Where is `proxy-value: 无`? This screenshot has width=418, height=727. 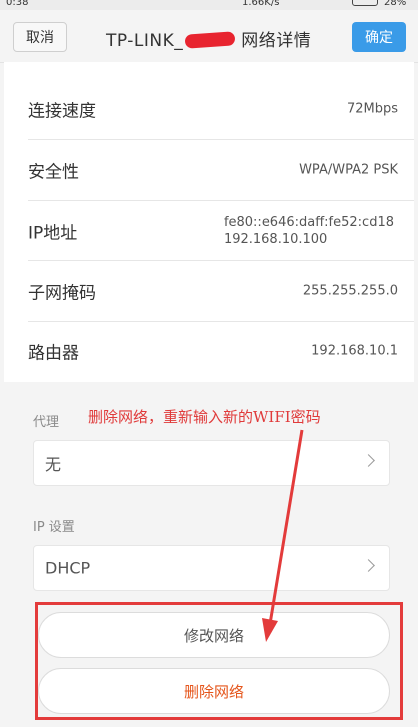
proxy-value: 无 is located at coordinates (53, 464).